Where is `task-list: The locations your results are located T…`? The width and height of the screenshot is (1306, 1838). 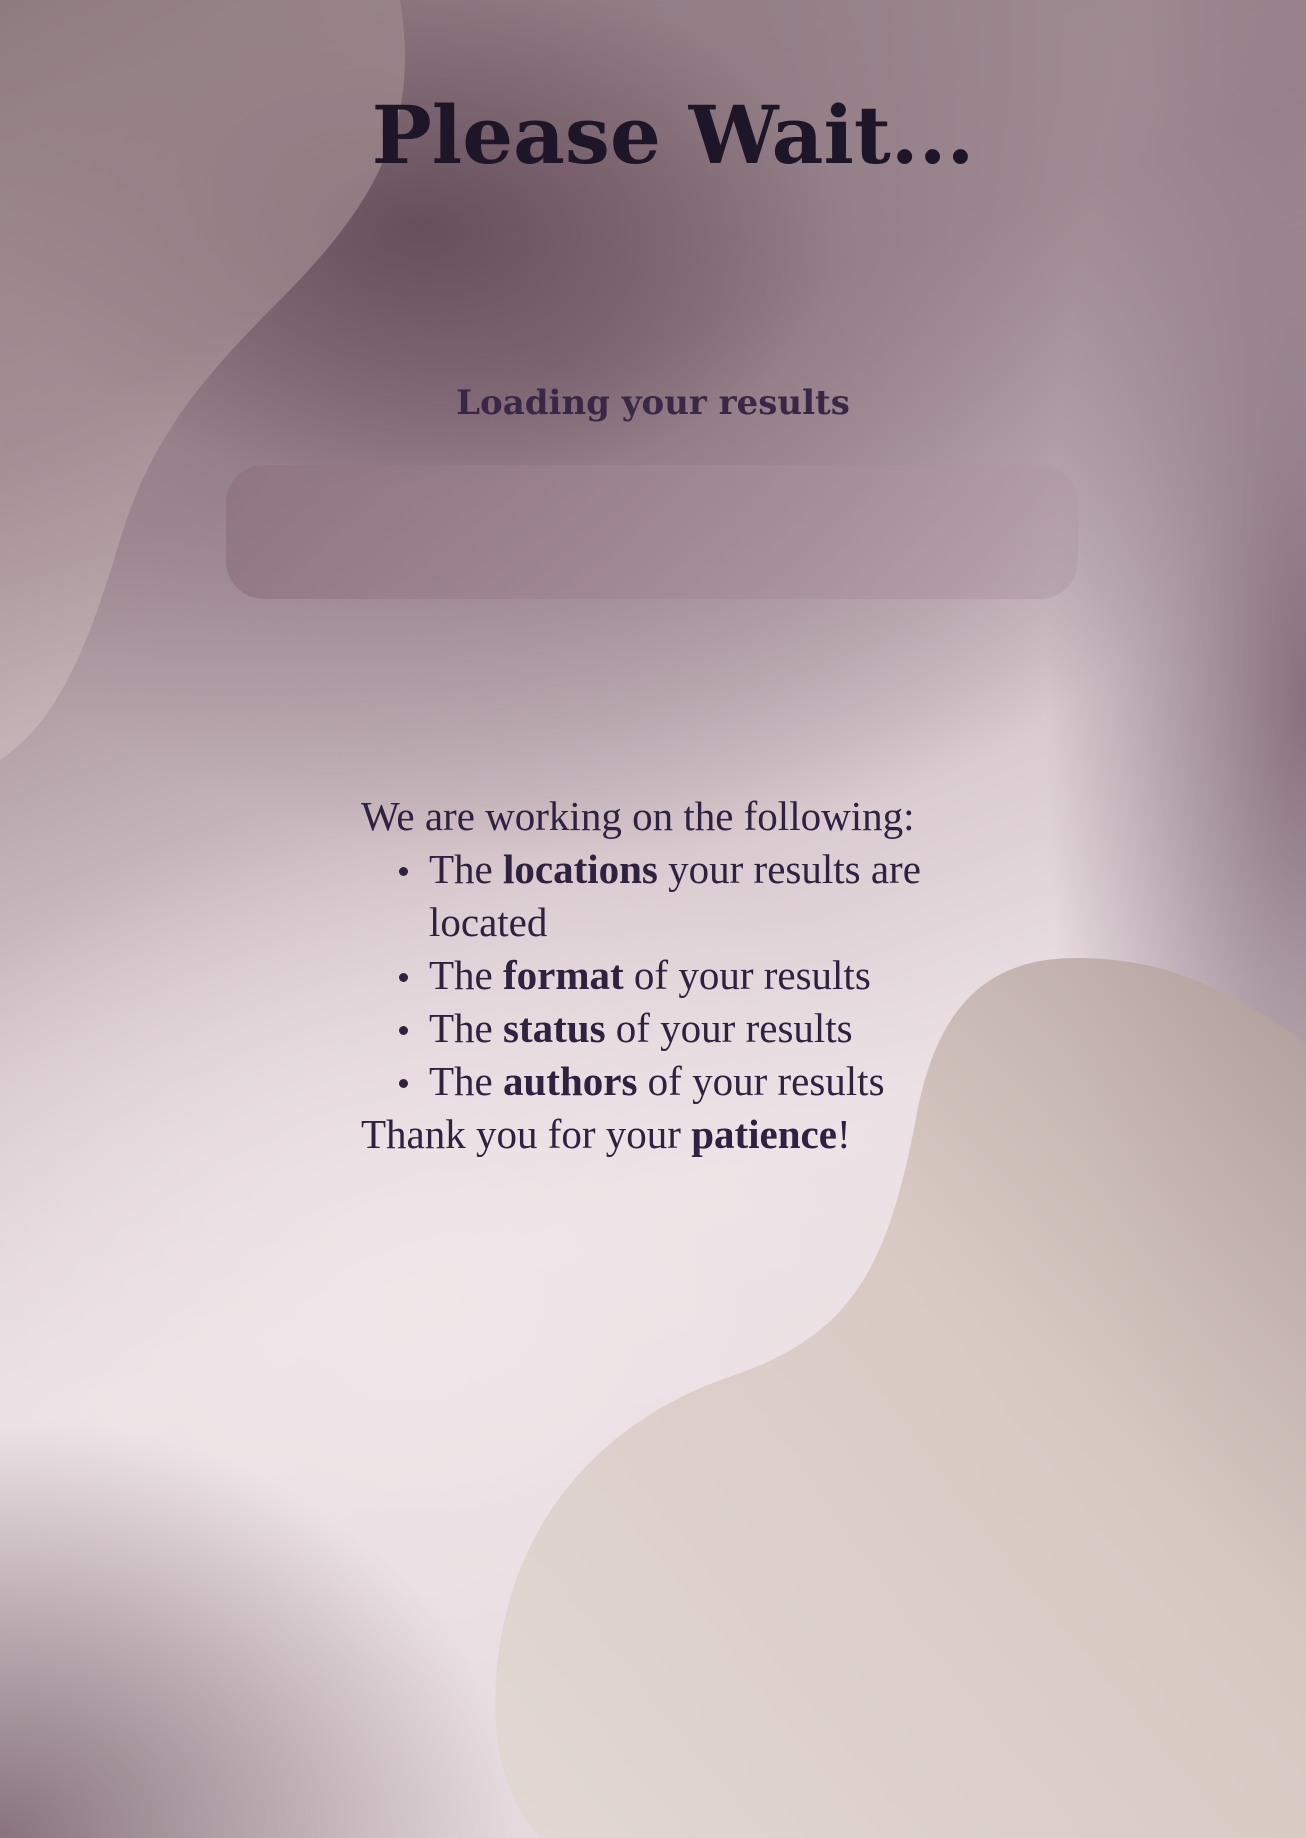 task-list: The locations your results are located T… is located at coordinates (661, 975).